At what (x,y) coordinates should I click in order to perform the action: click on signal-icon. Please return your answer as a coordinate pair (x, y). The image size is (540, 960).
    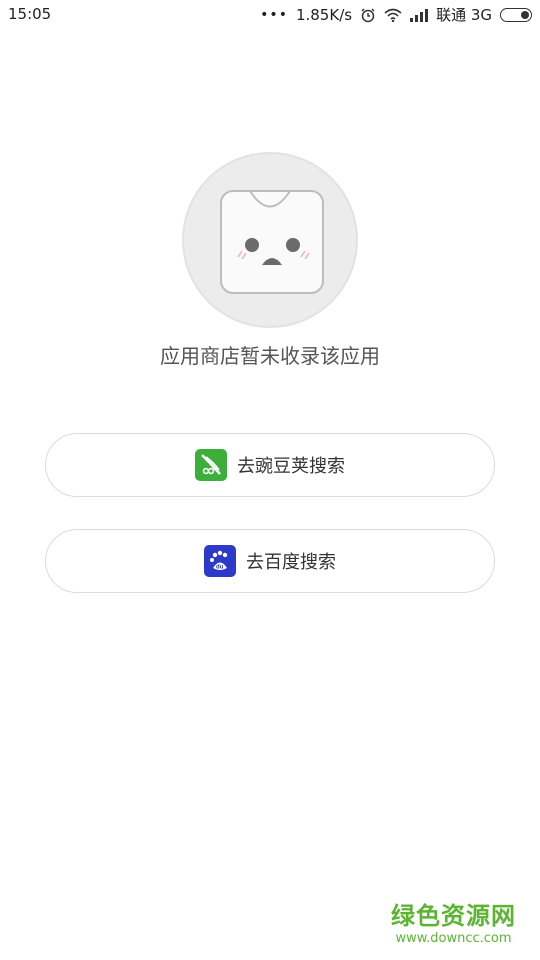
    Looking at the image, I should click on (419, 15).